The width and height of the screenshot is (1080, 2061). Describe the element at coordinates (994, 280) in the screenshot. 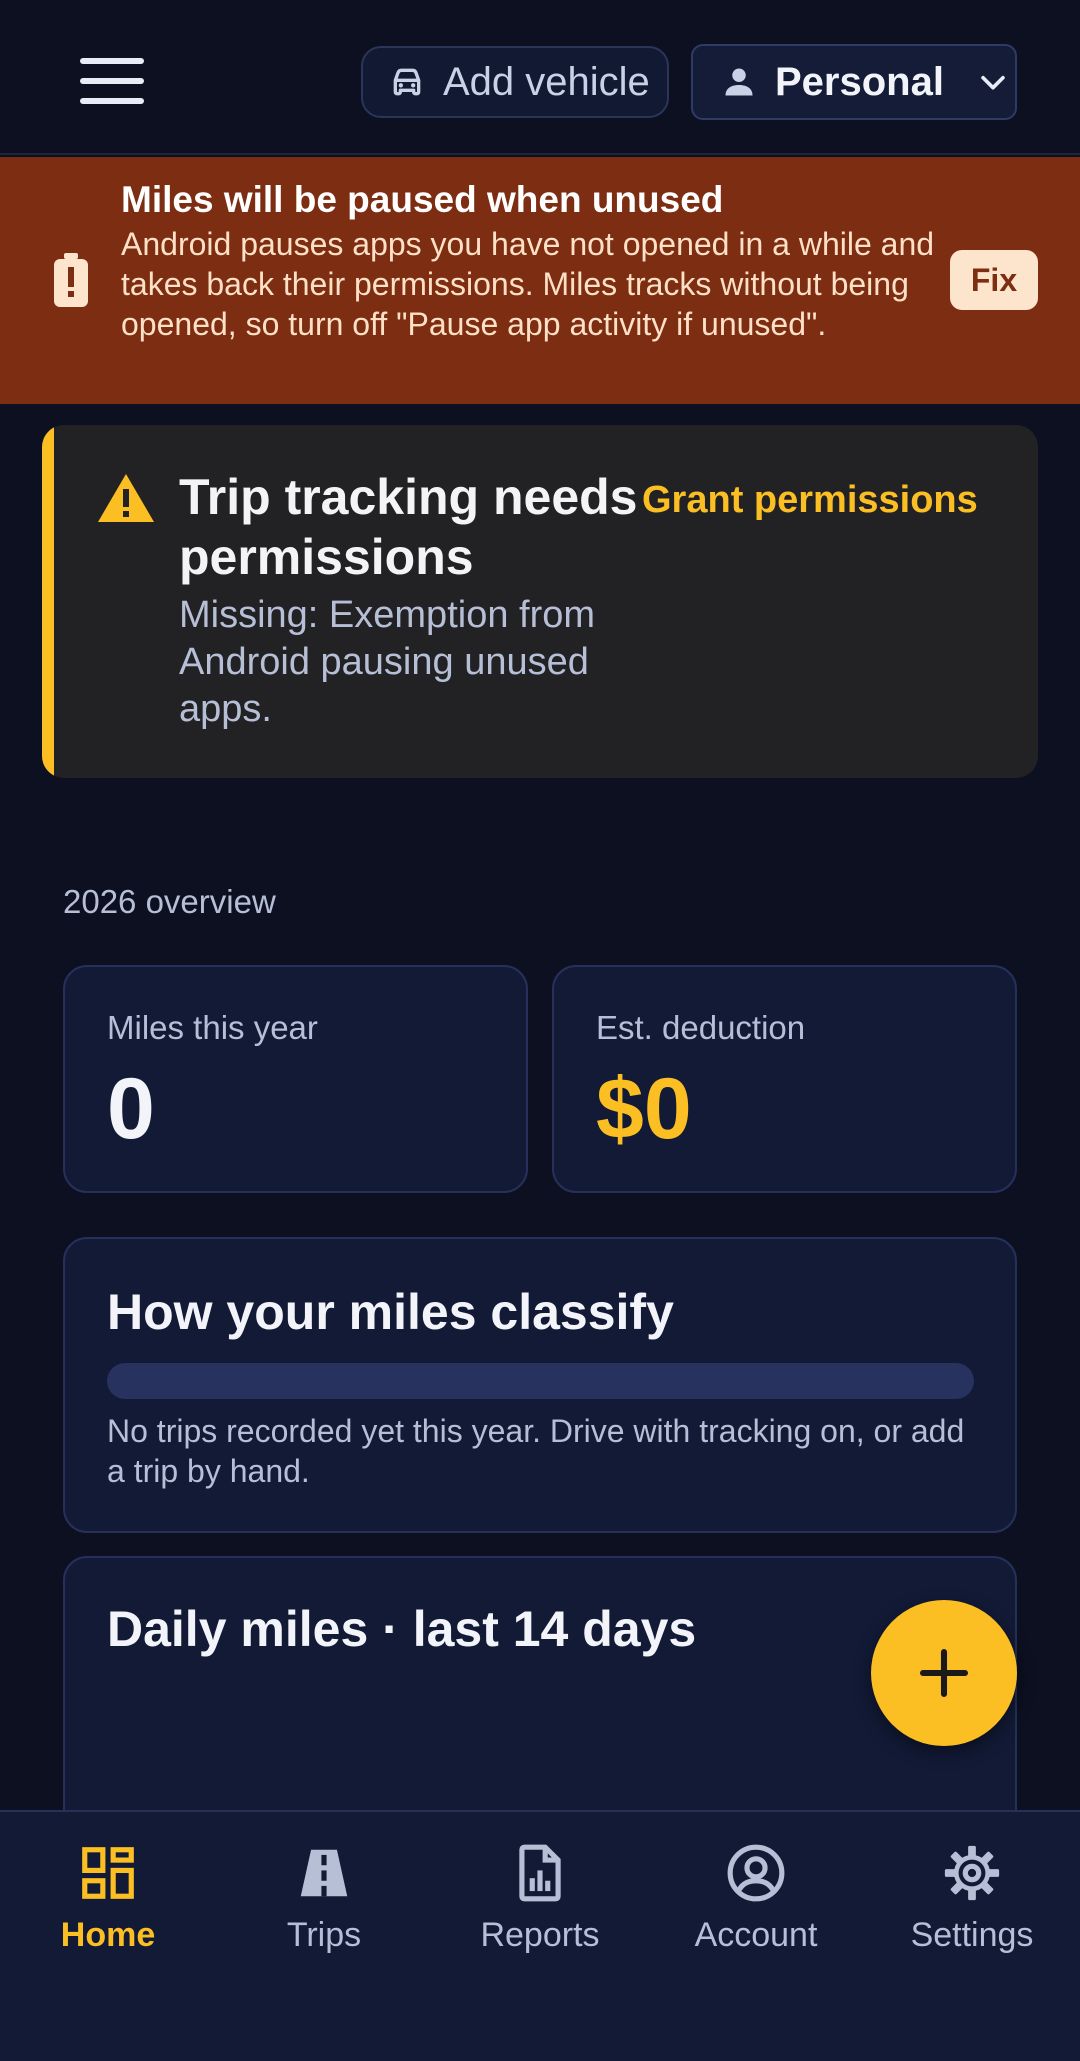

I see `fix-button: Fix` at that location.